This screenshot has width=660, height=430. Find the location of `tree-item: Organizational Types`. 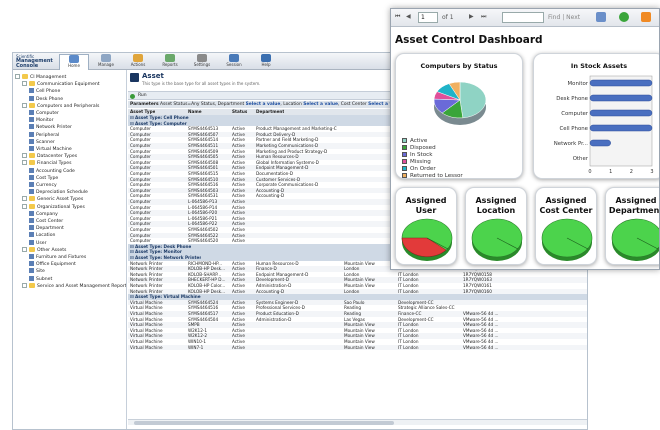

tree-item: Organizational Types is located at coordinates (53, 206).